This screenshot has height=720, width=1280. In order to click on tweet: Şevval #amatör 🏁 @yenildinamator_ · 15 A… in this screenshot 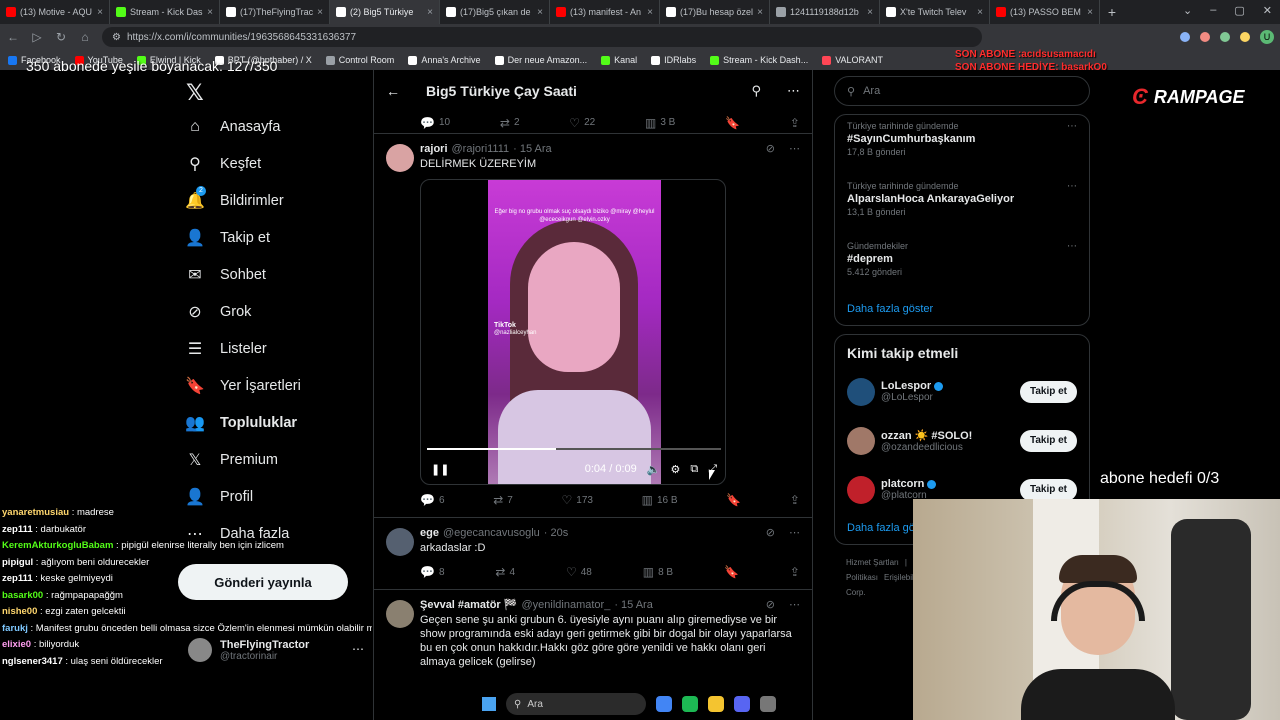, I will do `click(593, 632)`.